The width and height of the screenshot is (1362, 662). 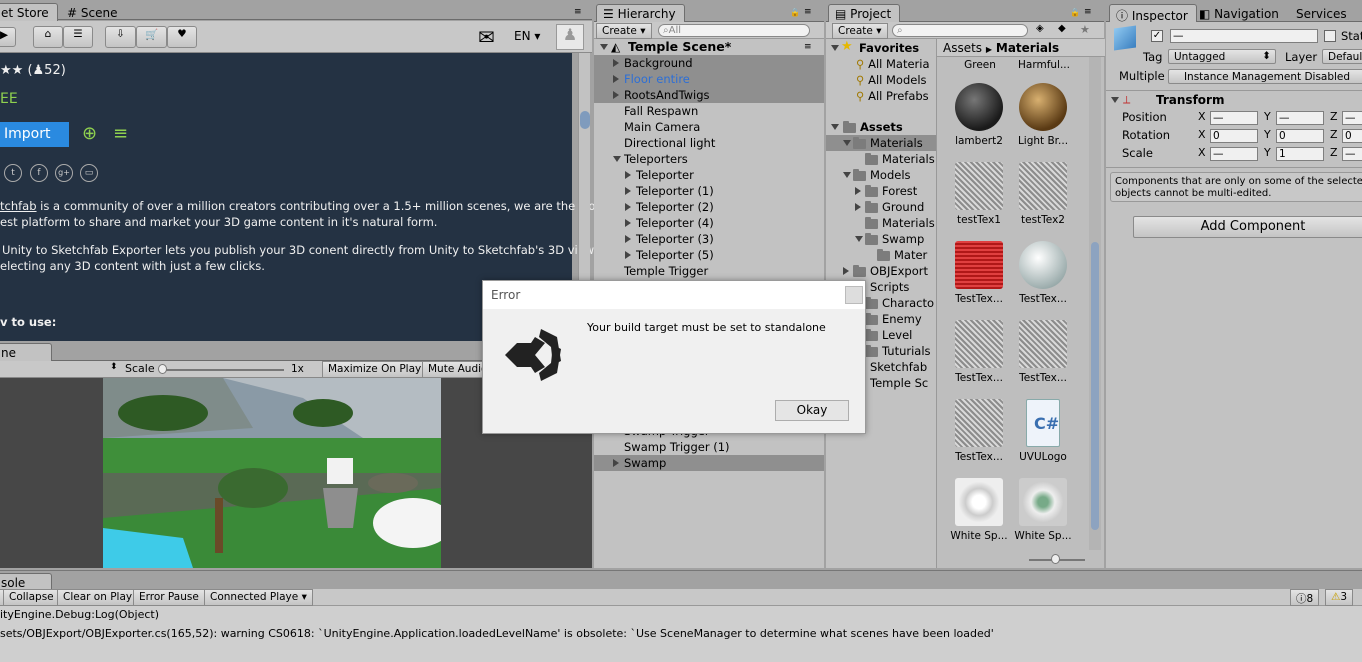 What do you see at coordinates (734, 30) in the screenshot?
I see `hierarchy-search-input: ⌕All` at bounding box center [734, 30].